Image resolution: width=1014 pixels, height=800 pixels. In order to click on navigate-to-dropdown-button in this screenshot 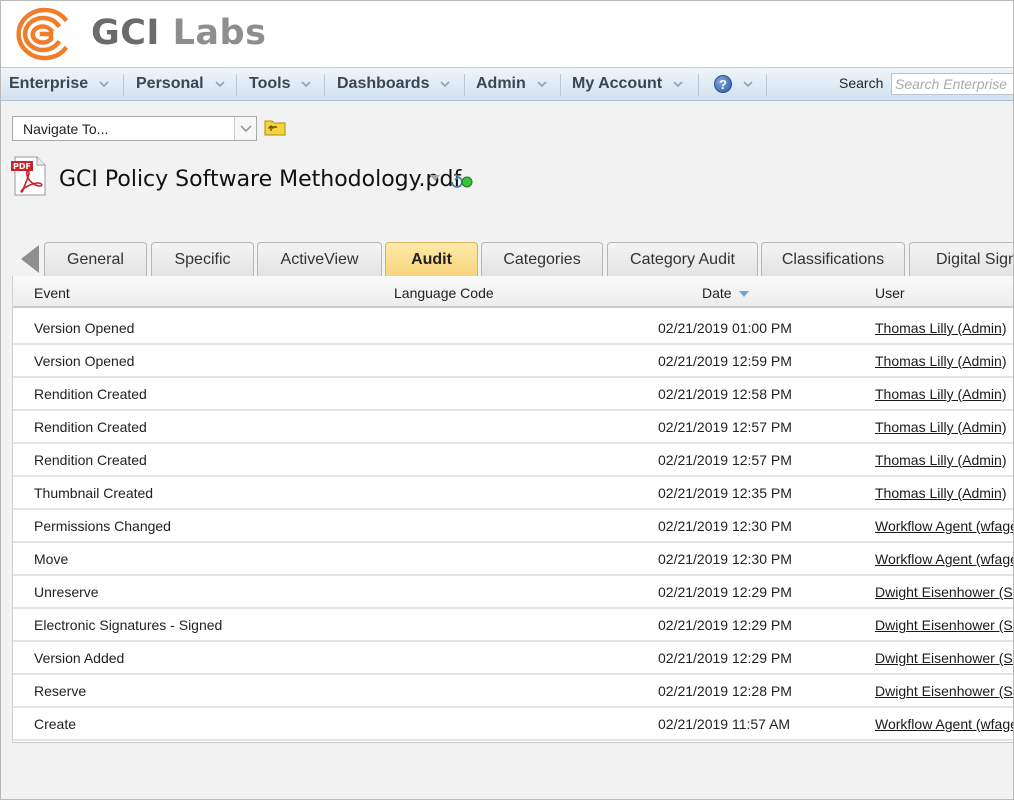, I will do `click(245, 128)`.